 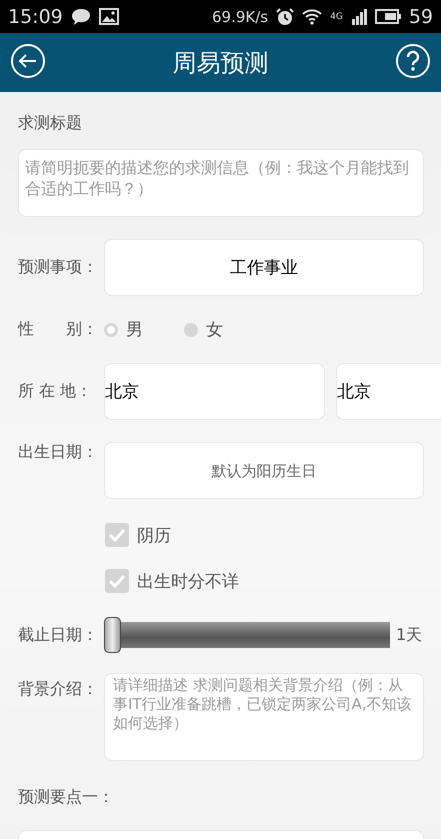 What do you see at coordinates (50, 123) in the screenshot?
I see `field-label: 求测标题` at bounding box center [50, 123].